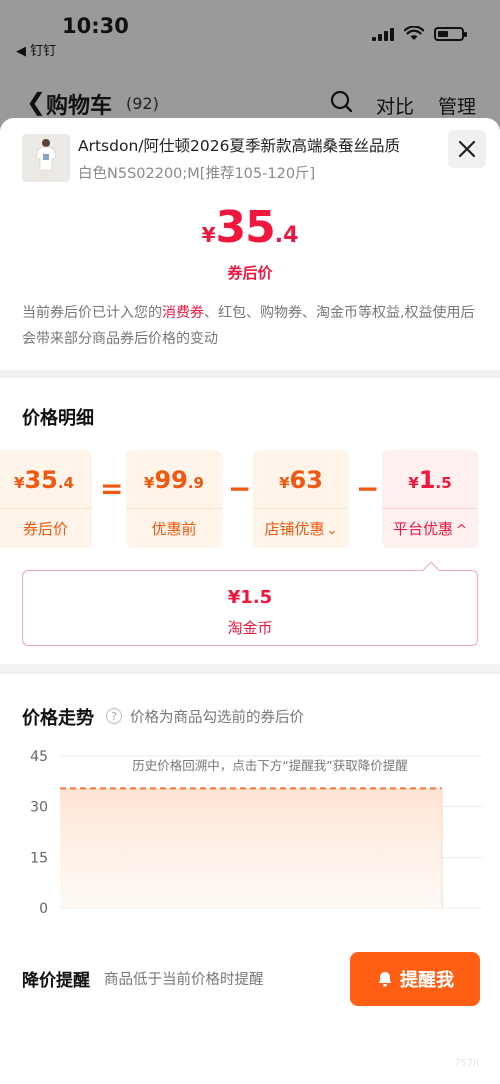 The width and height of the screenshot is (500, 1084). Describe the element at coordinates (450, 33) in the screenshot. I see `battery-icon` at that location.